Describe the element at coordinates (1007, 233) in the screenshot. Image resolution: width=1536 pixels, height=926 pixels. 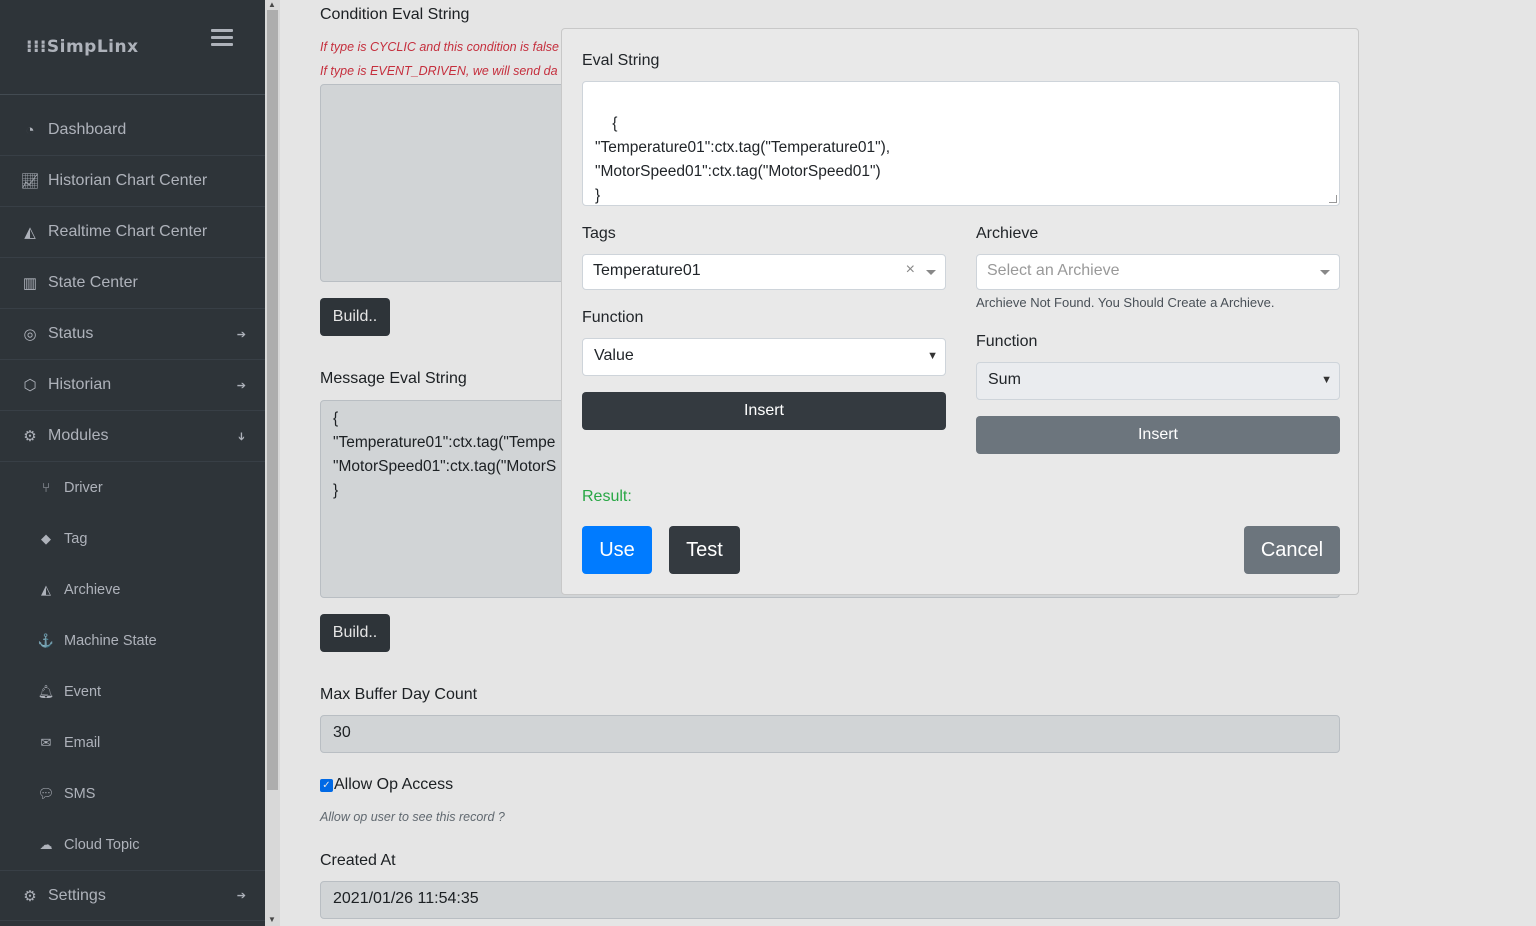
I see `archieve-label: Archieve` at that location.